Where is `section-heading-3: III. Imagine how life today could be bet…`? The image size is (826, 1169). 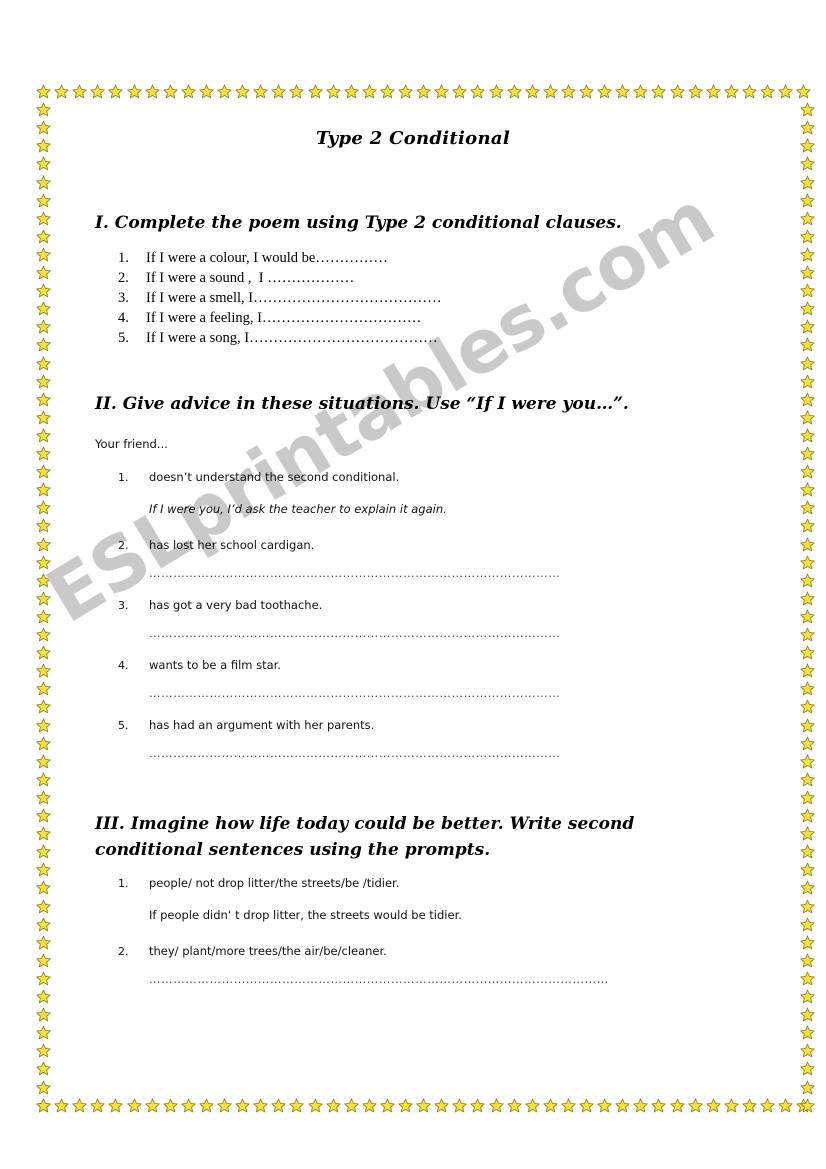
section-heading-3: III. Imagine how life today could be bet… is located at coordinates (365, 837).